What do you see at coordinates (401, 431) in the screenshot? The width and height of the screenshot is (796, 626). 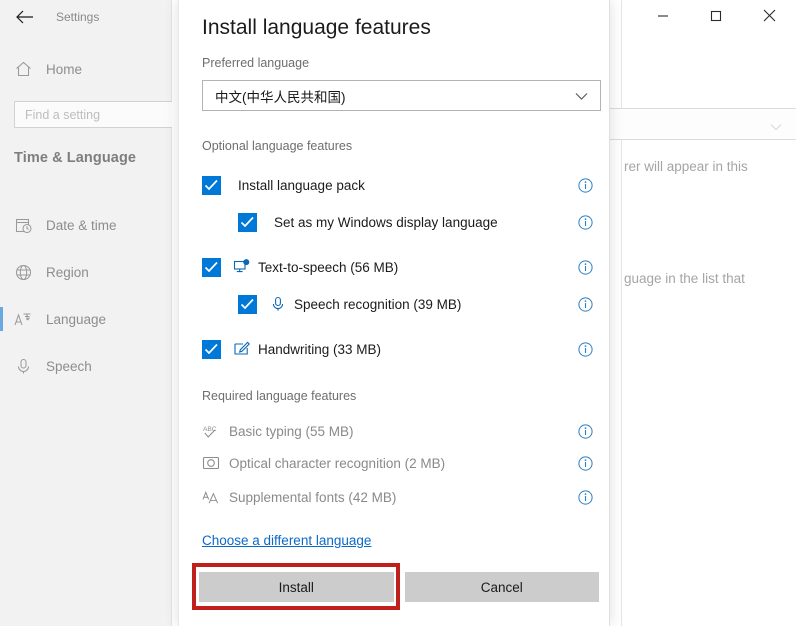 I see `required-feature-row: ABC Basic typing (55 MB)` at bounding box center [401, 431].